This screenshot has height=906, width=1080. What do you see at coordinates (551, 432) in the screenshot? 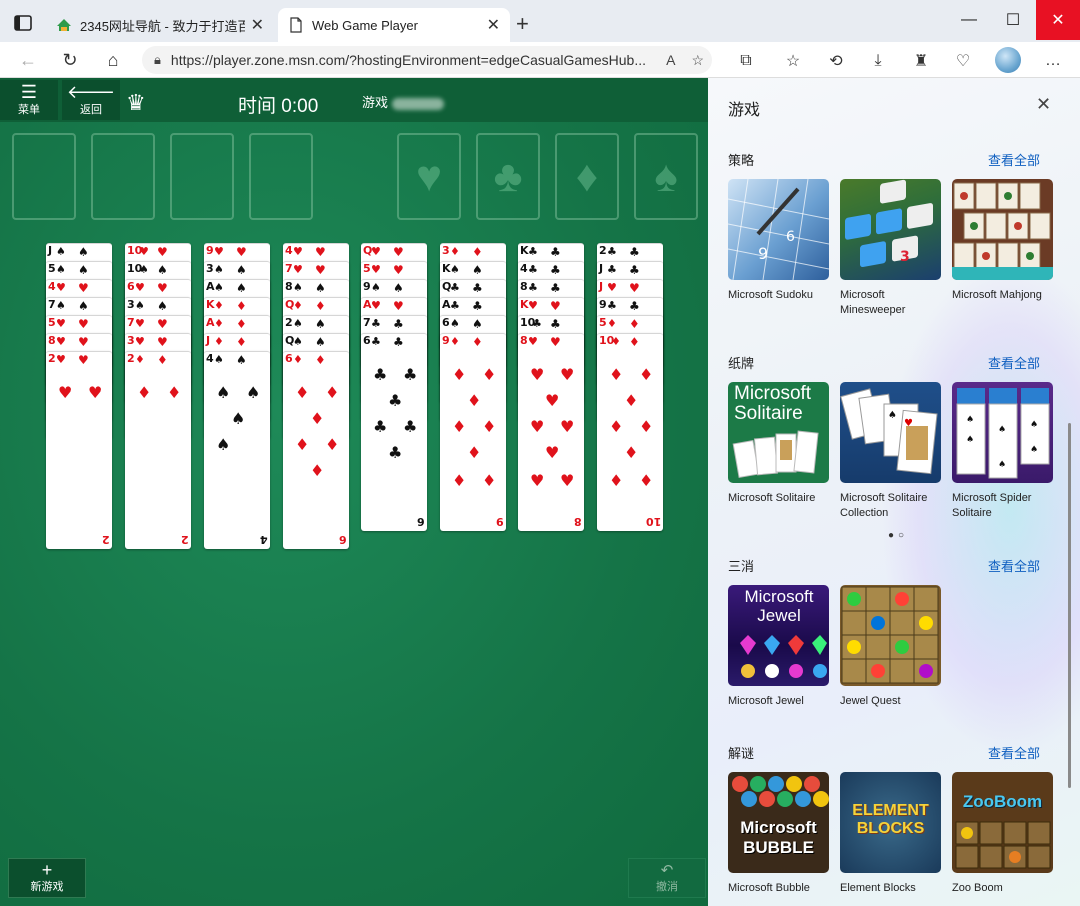
I see `playing-card: 8 ♥ ♥ ♥ ♥ ♥ ♥ ♥ ♥ ♥ ♥ 8` at bounding box center [551, 432].